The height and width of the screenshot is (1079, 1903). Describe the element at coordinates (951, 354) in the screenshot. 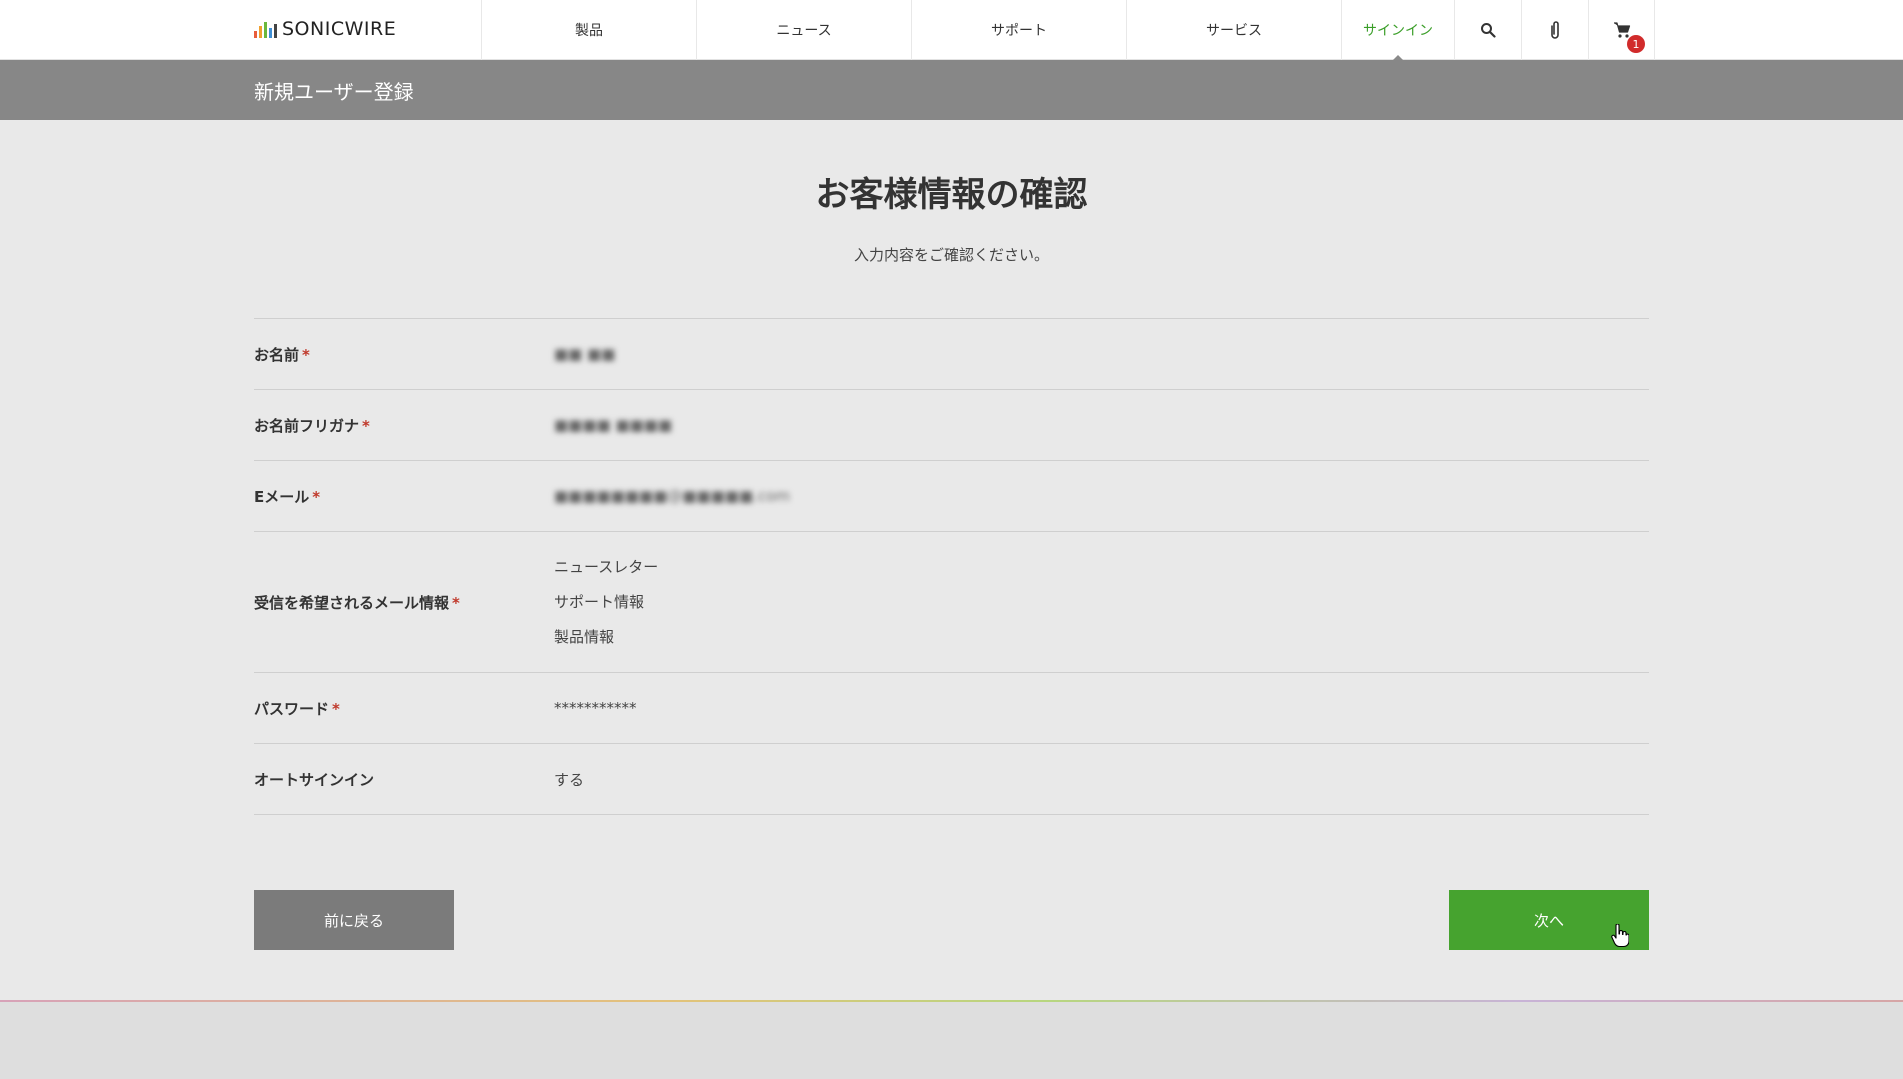

I see `row-name: お名前 * ■■ ■■` at that location.